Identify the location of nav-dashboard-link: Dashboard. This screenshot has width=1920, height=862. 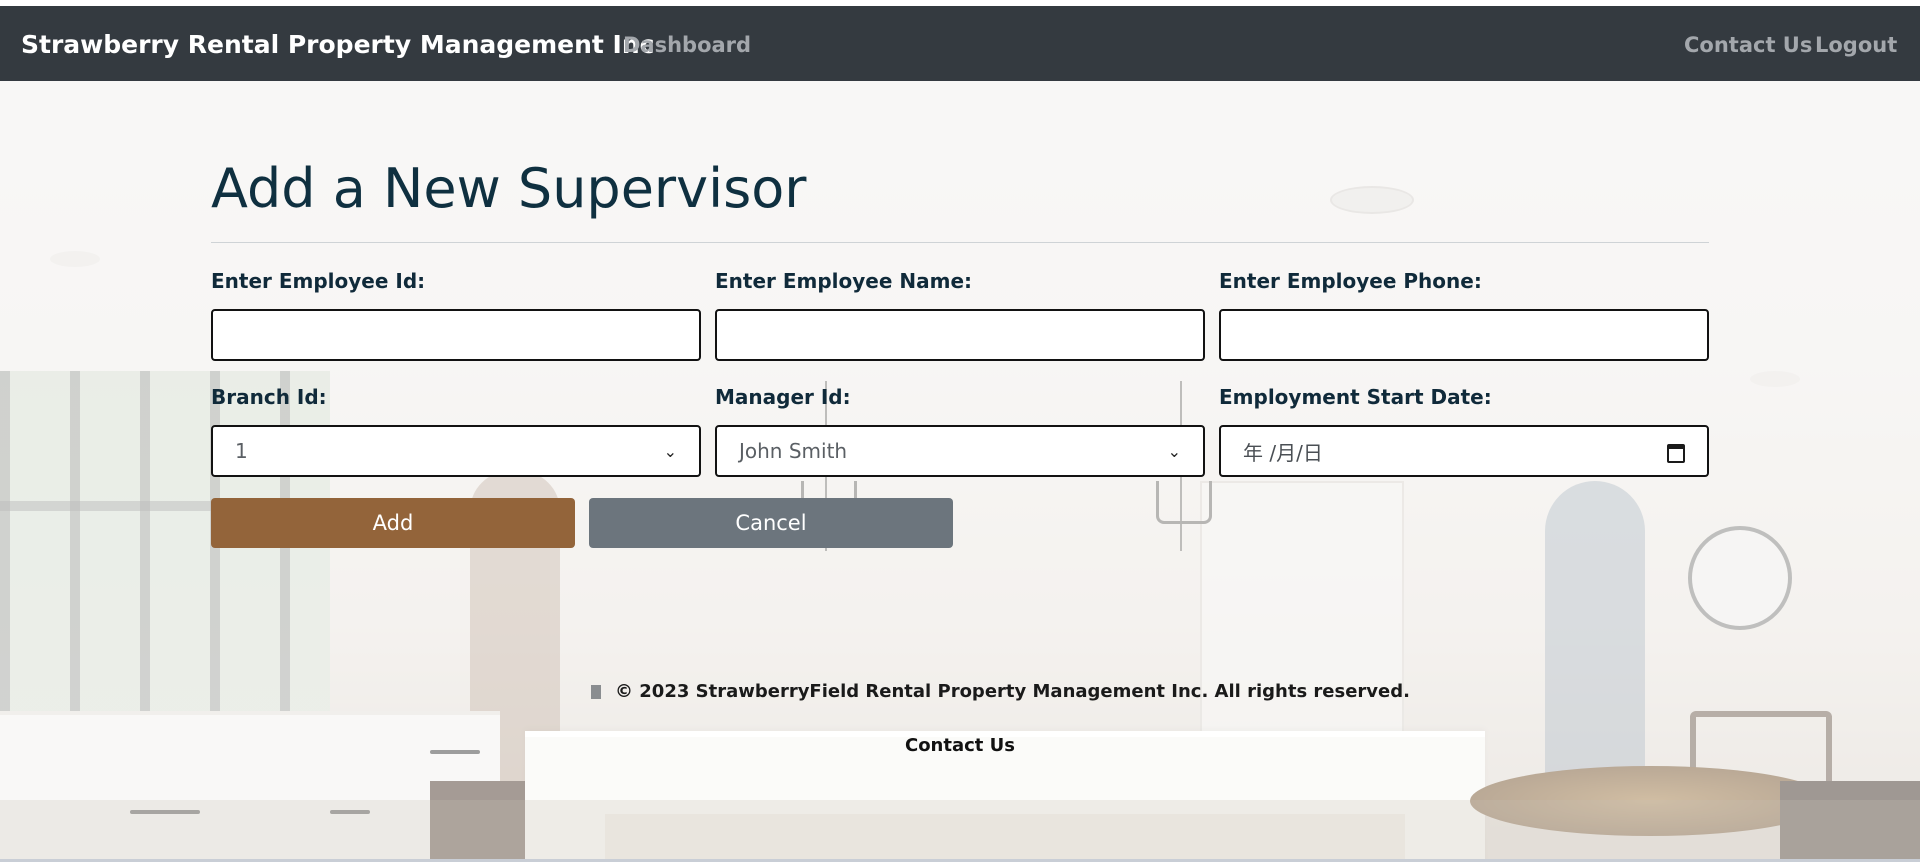
(687, 45).